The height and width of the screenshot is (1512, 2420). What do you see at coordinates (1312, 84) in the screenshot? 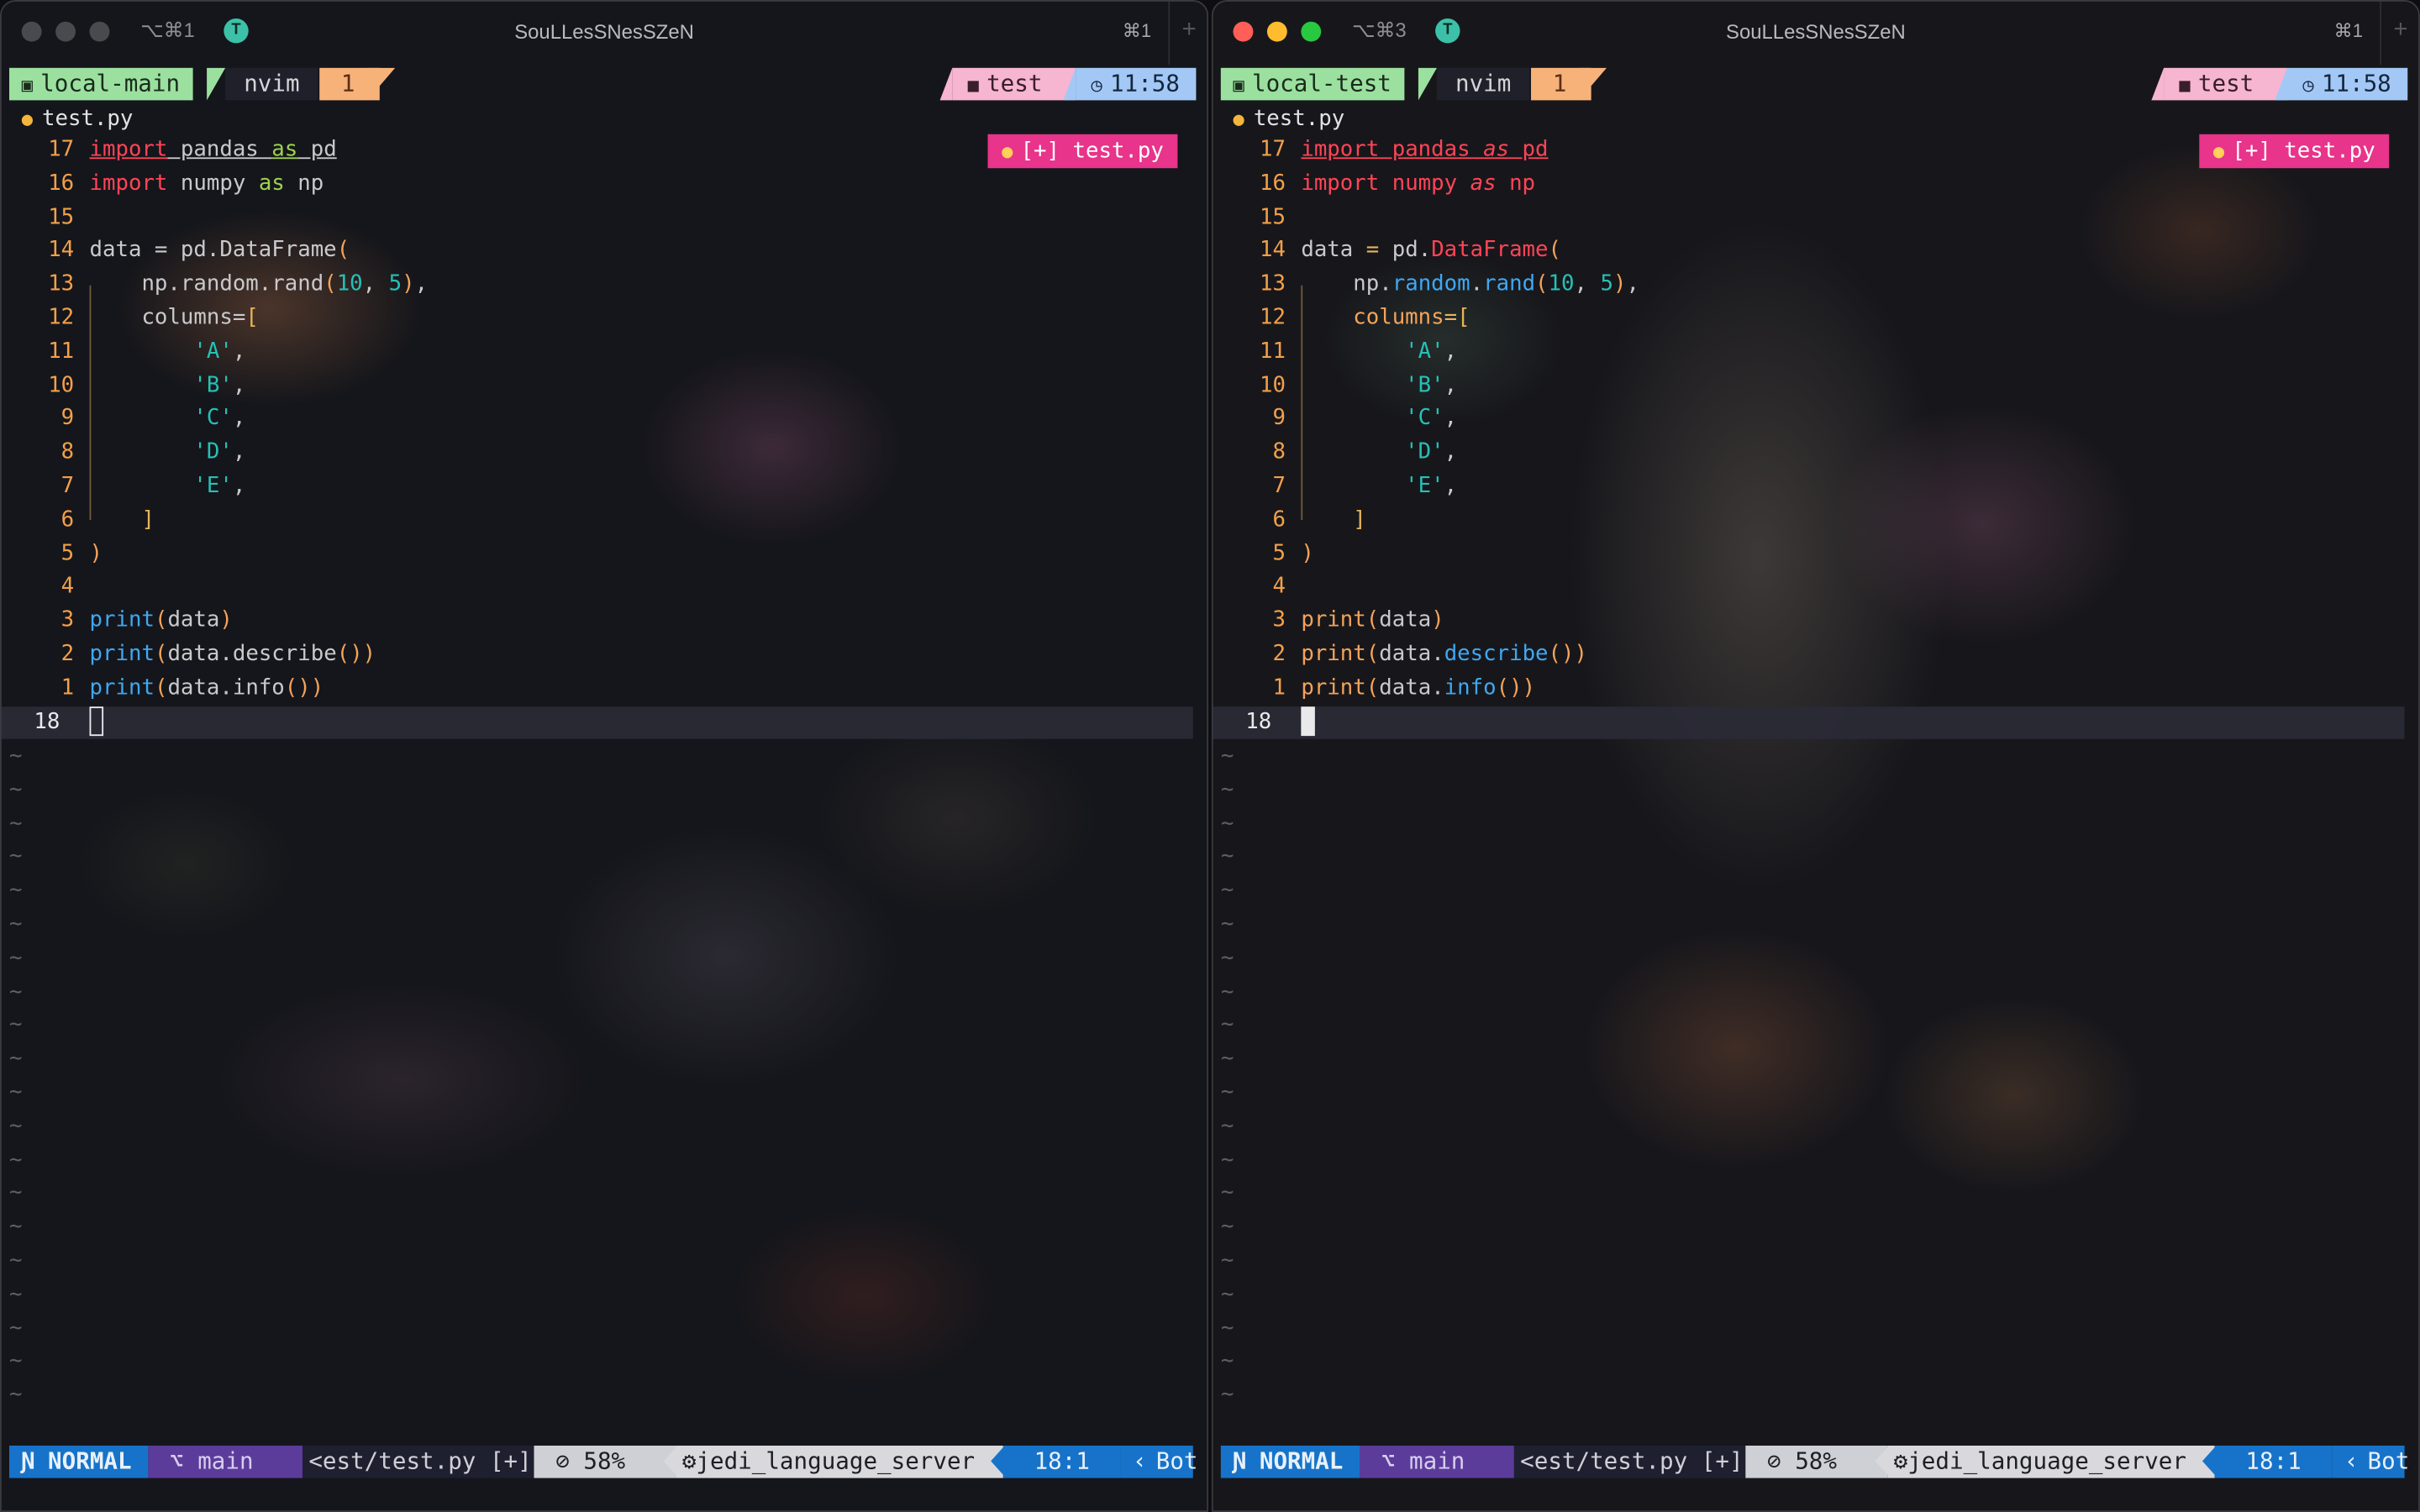
I see `tmux-session: ▣ local-test` at bounding box center [1312, 84].